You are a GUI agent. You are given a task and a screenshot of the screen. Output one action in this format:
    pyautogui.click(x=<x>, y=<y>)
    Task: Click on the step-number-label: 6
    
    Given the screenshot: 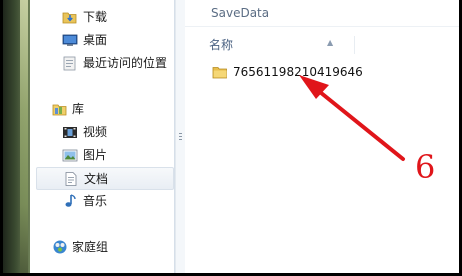 What is the action you would take?
    pyautogui.click(x=425, y=167)
    